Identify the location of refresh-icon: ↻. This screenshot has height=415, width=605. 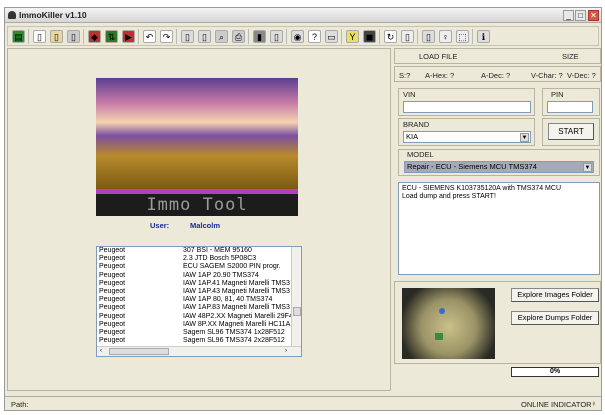
(390, 36).